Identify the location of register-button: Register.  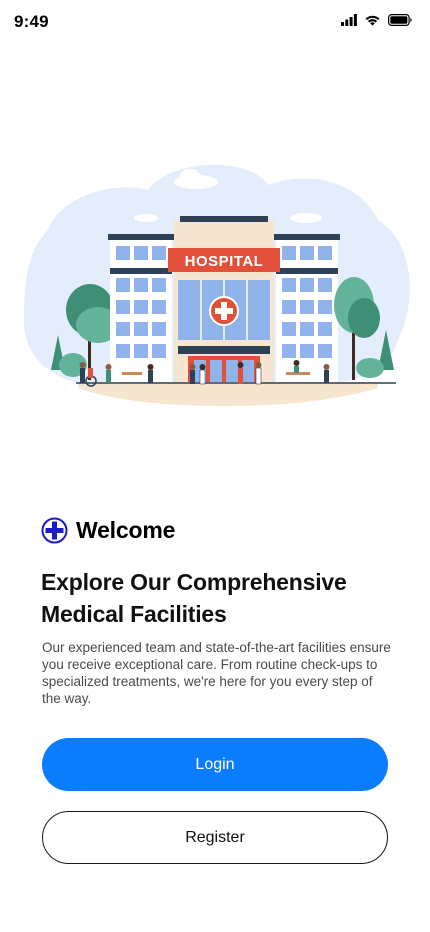
(215, 837).